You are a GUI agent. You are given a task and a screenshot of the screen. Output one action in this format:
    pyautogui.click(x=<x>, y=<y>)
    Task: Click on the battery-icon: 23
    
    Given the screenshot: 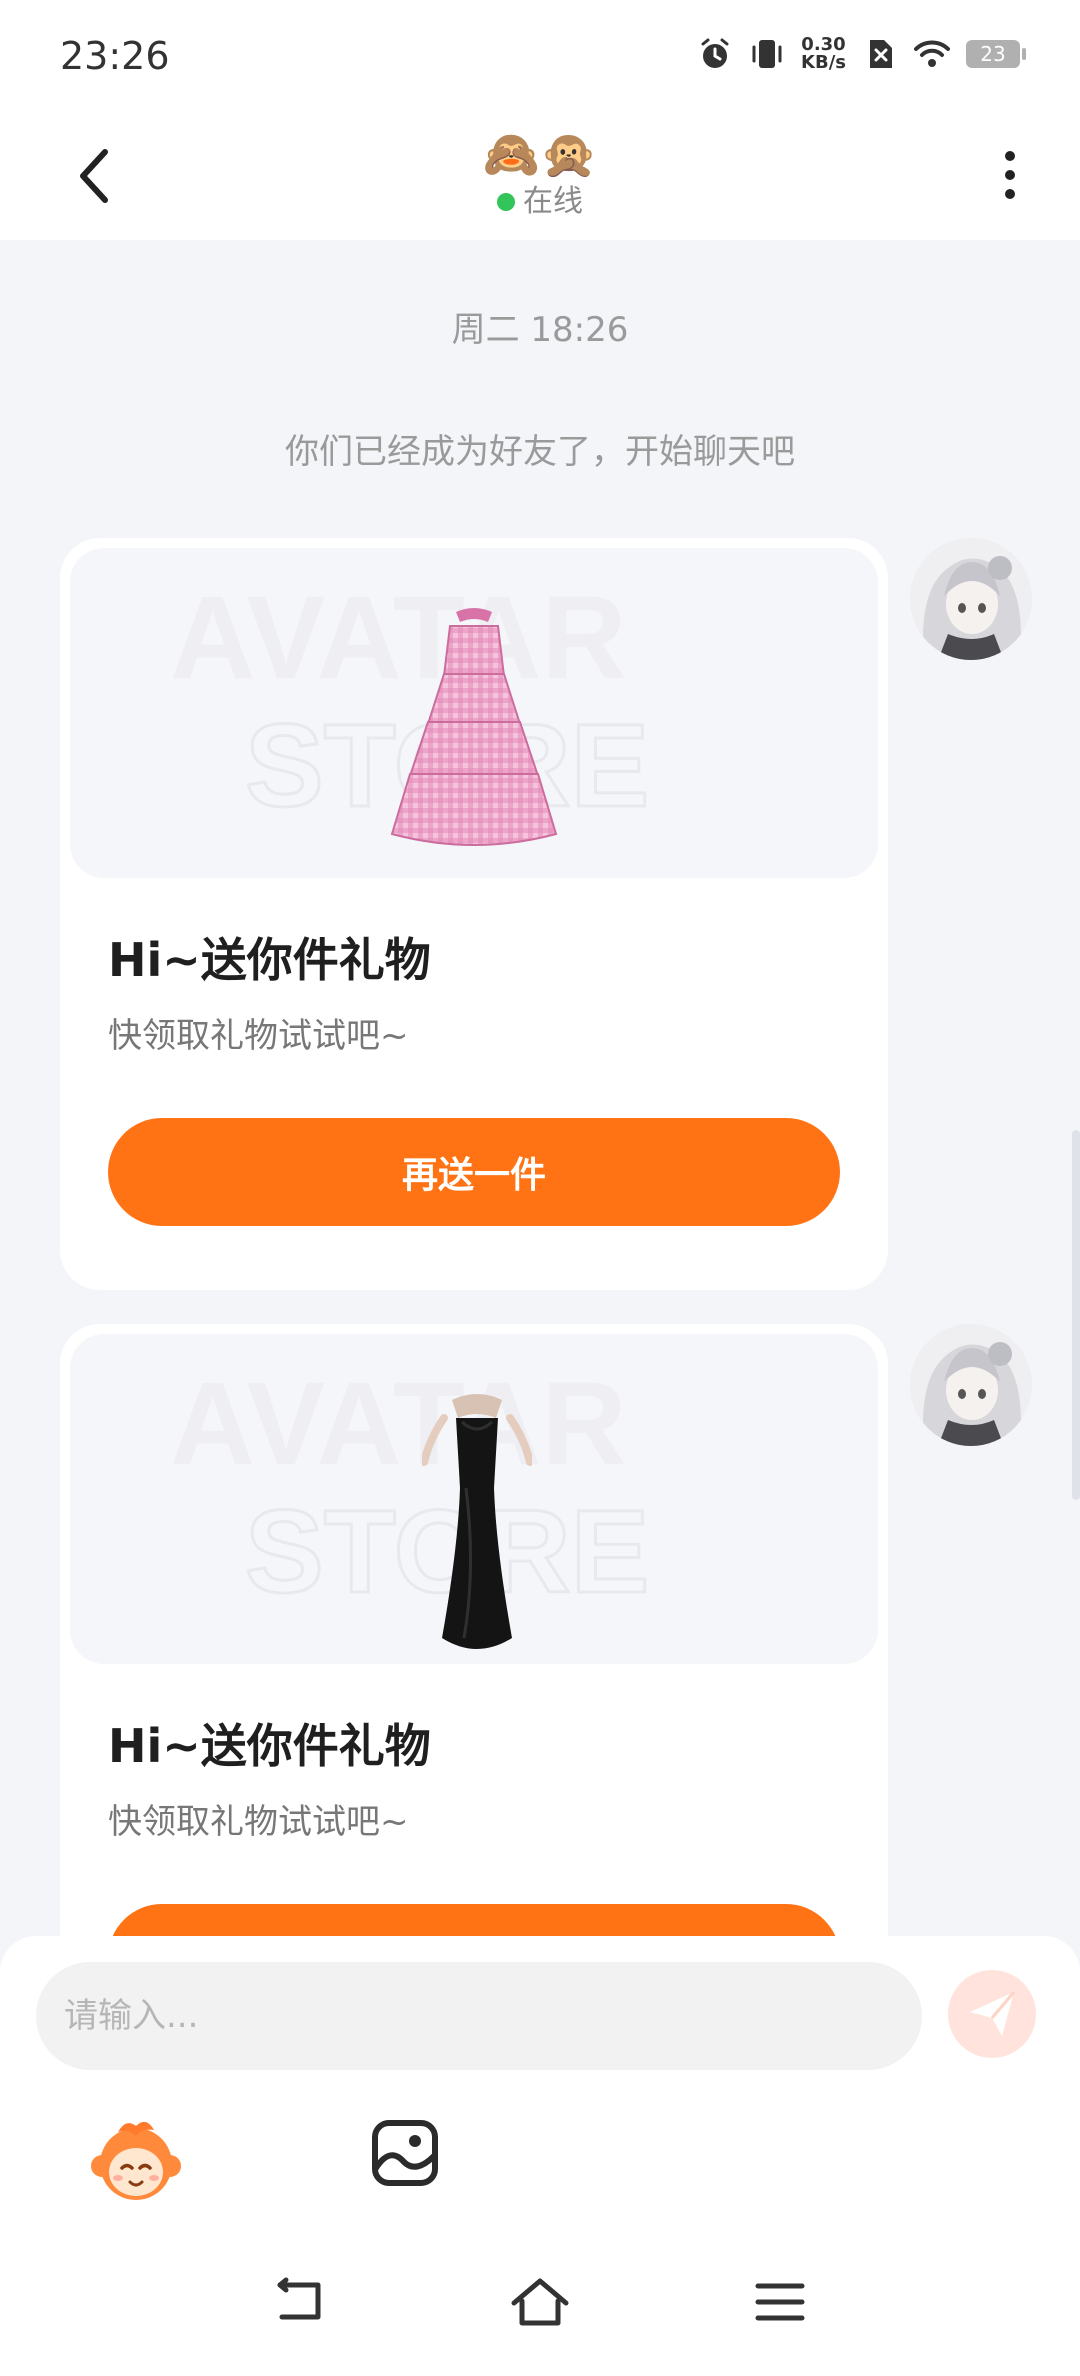 What is the action you would take?
    pyautogui.click(x=996, y=54)
    